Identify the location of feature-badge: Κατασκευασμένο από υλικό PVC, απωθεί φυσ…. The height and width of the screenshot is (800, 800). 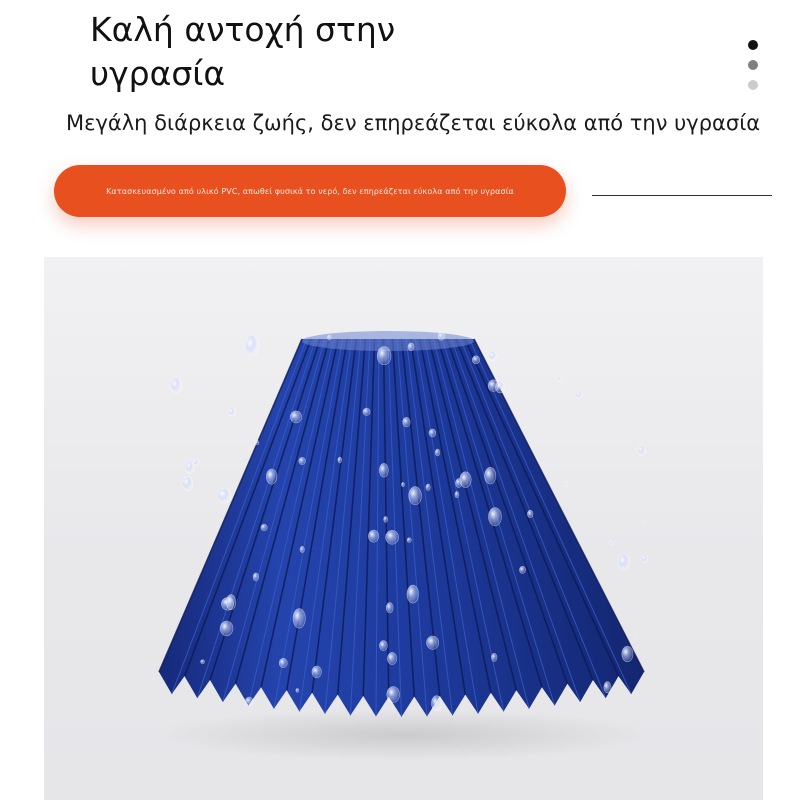
(310, 191).